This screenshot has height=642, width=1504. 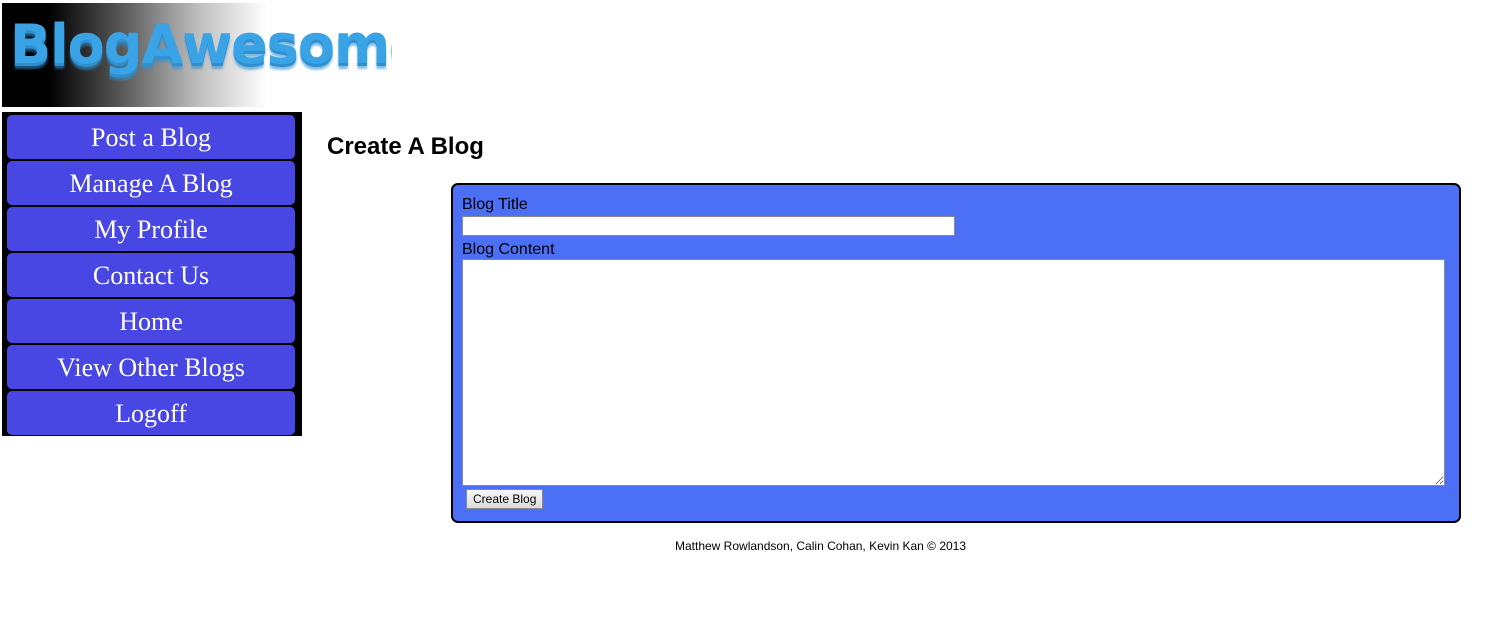 I want to click on nav-item-manage-a-blog: Manage A Blog, so click(x=151, y=183).